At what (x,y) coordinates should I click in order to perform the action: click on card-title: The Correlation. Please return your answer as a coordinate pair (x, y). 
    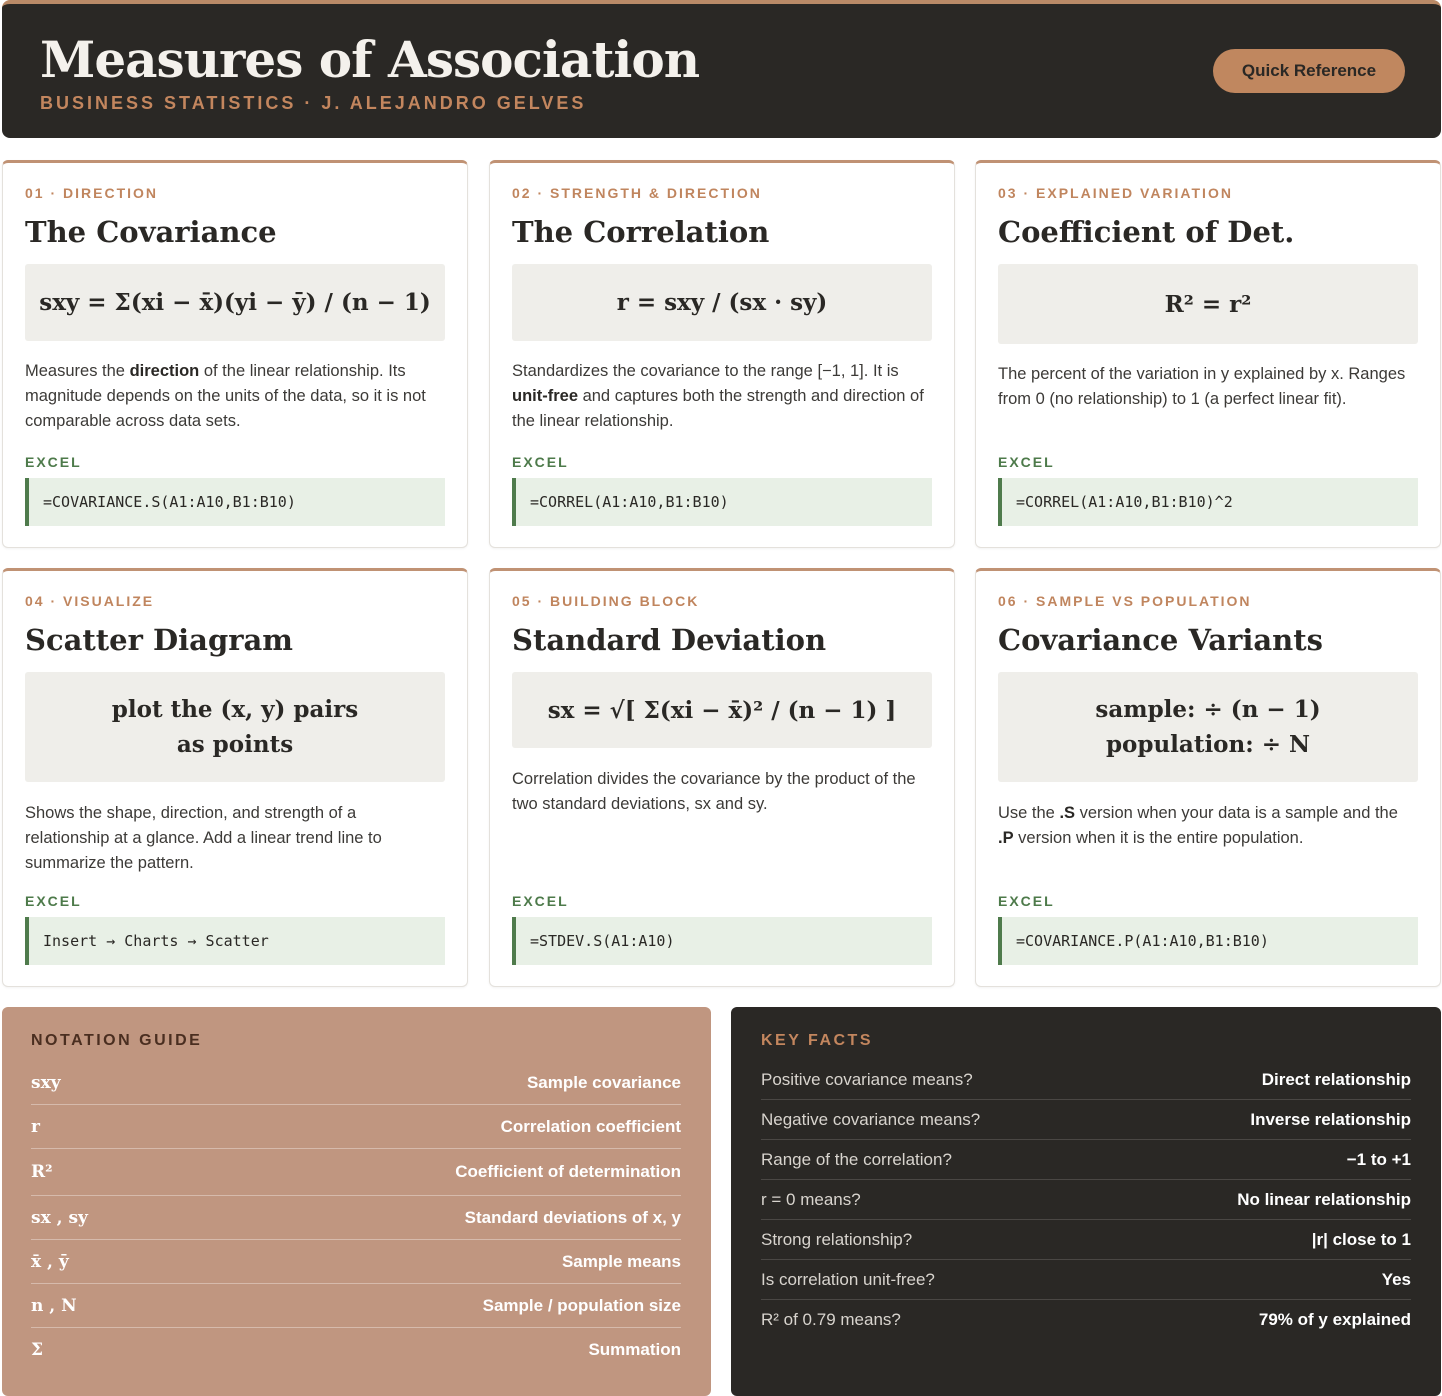
    Looking at the image, I should click on (641, 232).